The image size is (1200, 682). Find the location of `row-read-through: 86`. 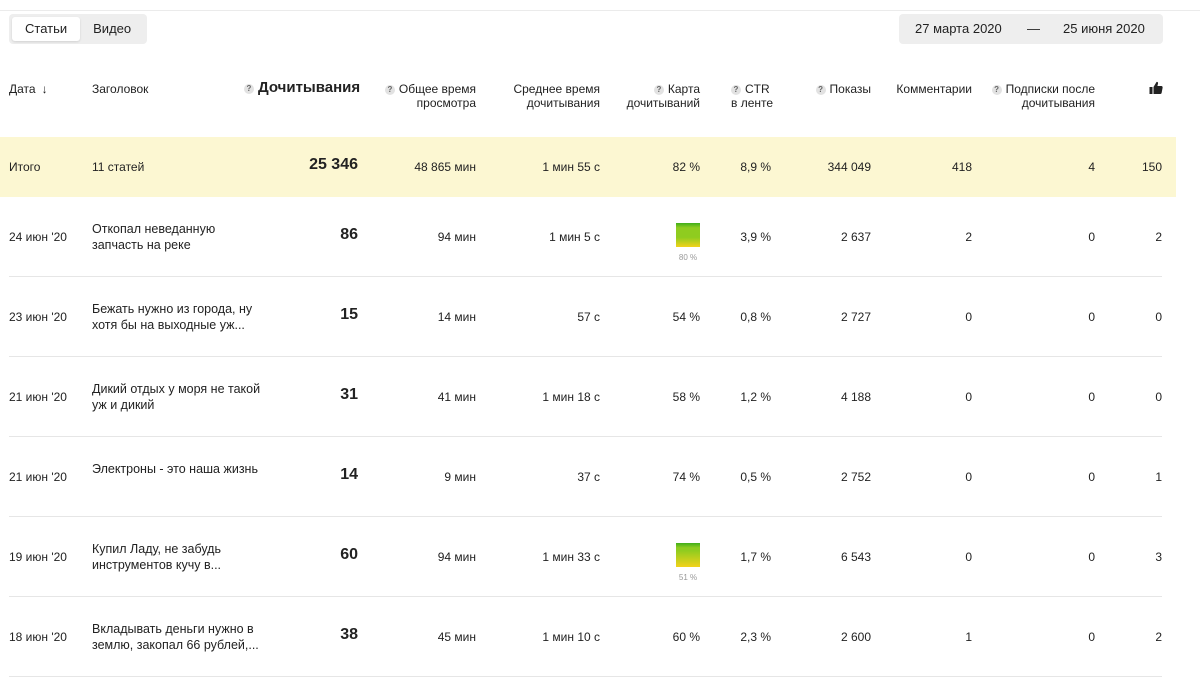

row-read-through: 86 is located at coordinates (349, 234).